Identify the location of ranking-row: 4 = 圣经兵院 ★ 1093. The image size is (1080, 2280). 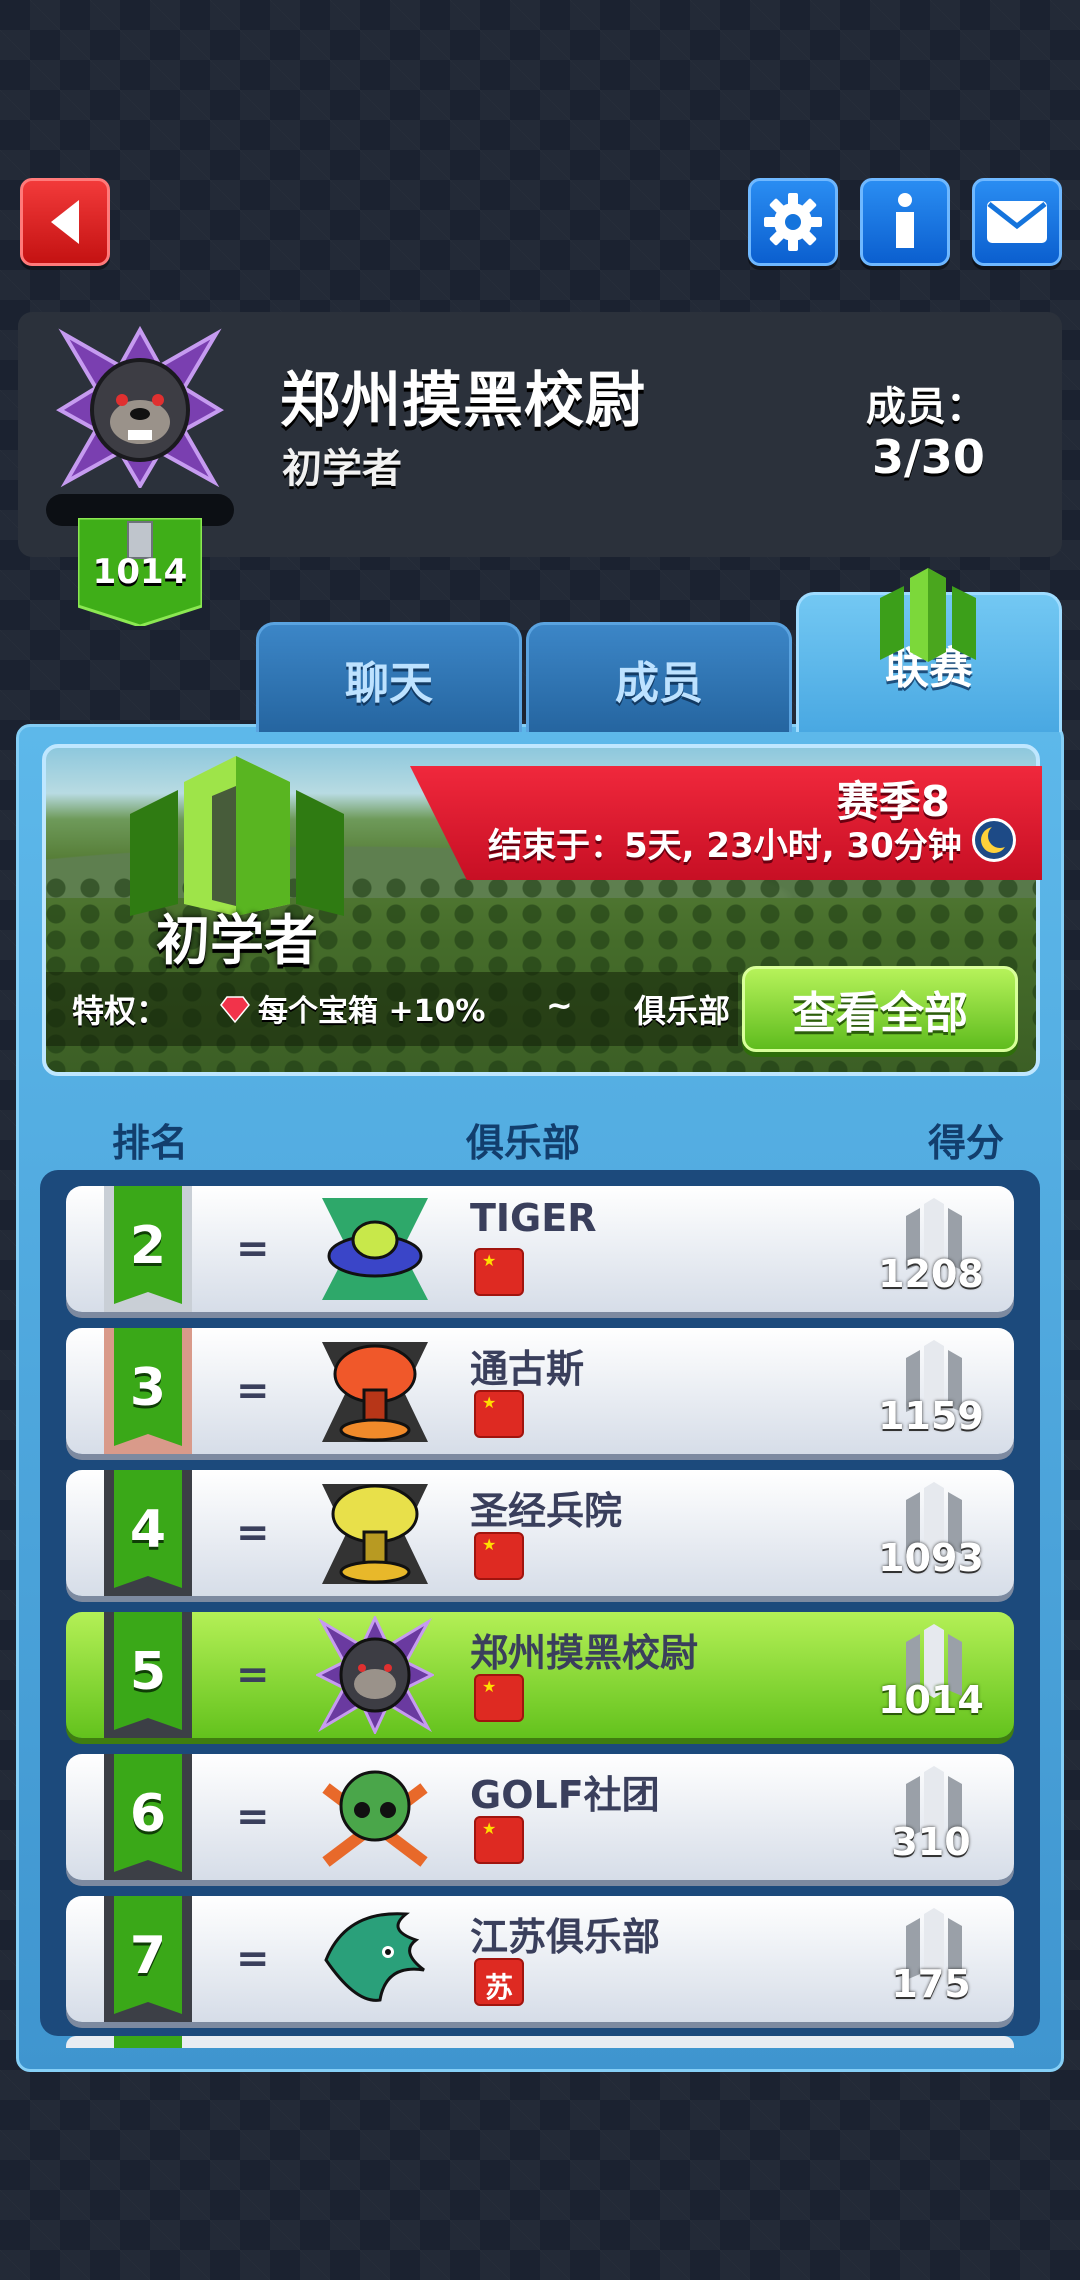
(540, 1533).